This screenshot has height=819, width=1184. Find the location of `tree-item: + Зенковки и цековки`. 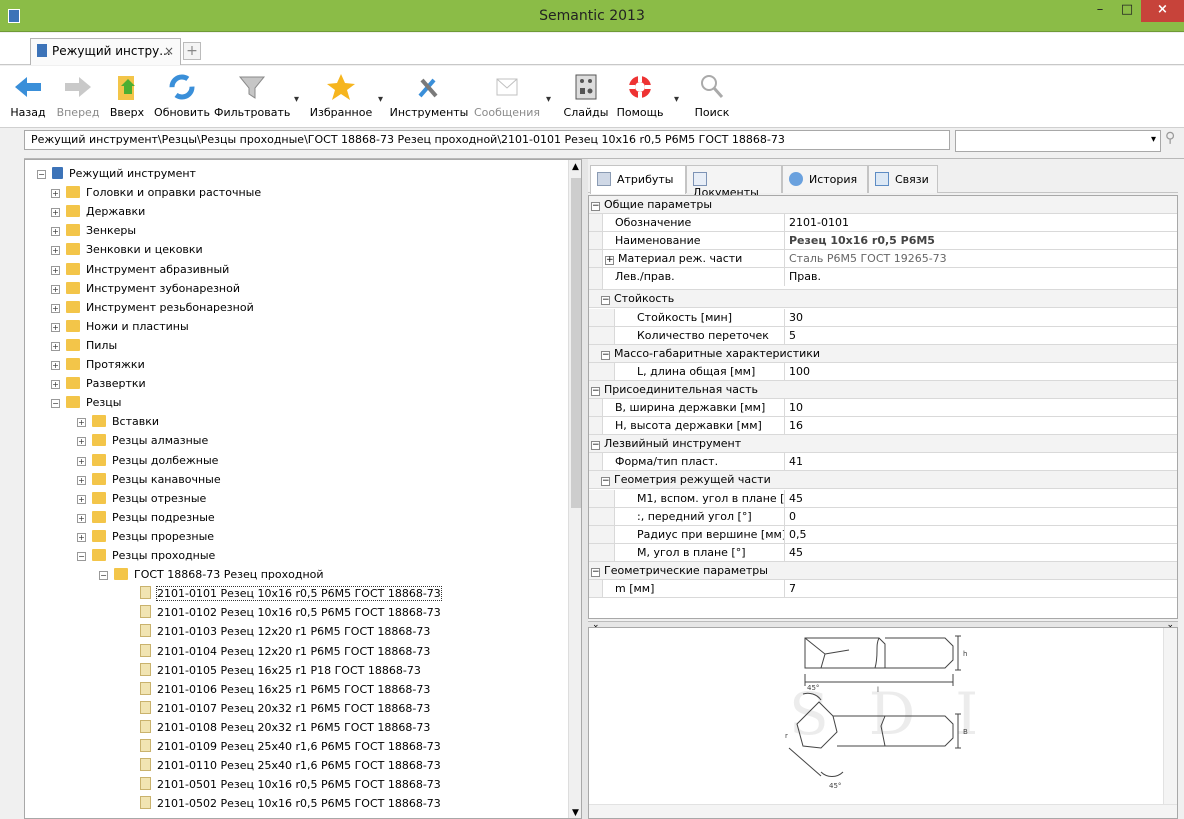

tree-item: + Зенковки и цековки is located at coordinates (127, 249).